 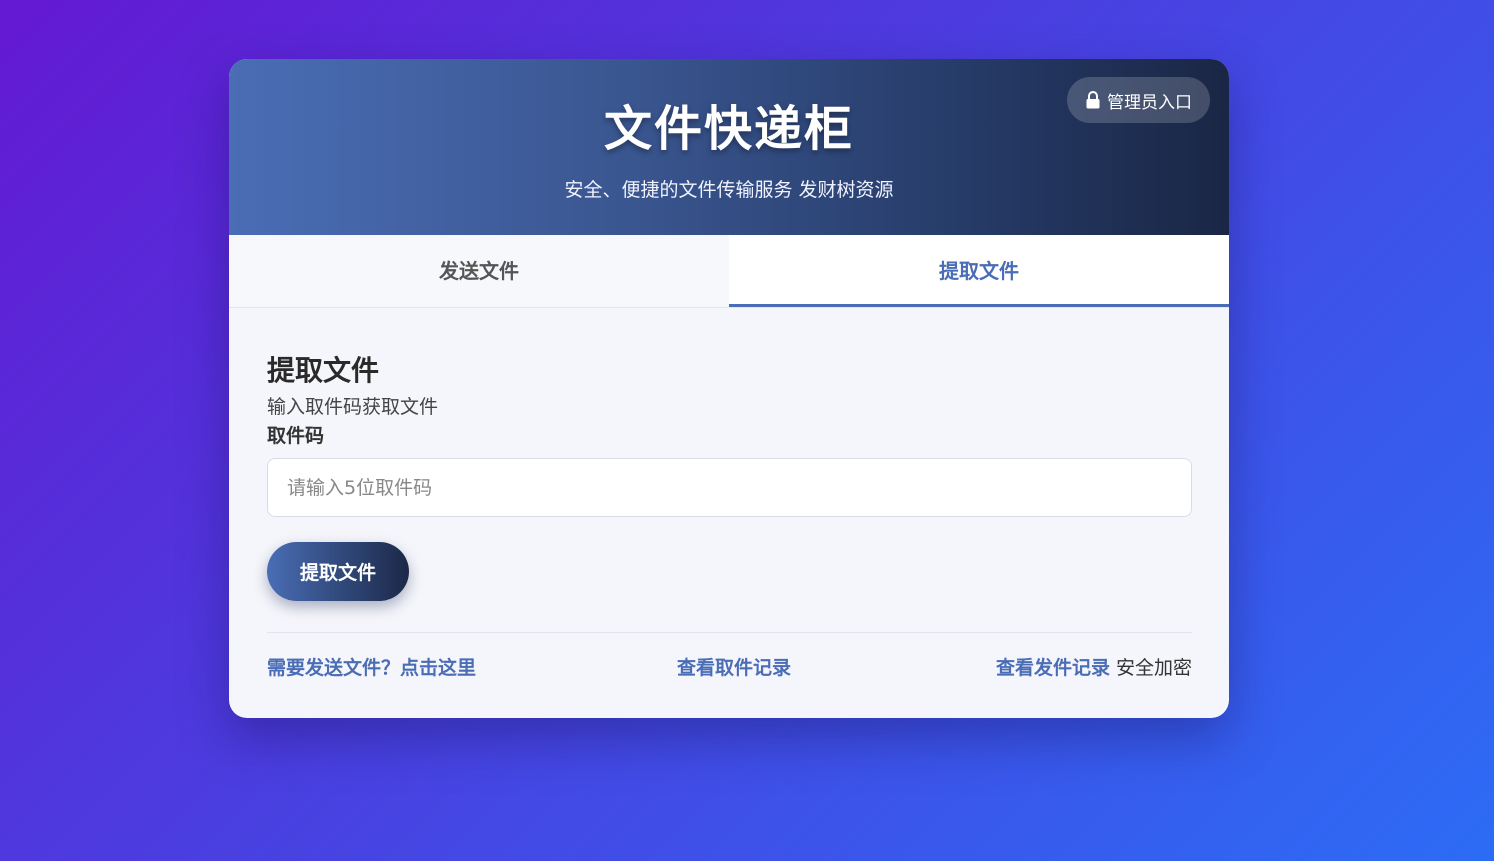 I want to click on admin-entry-label: 管理员入口, so click(x=1149, y=102).